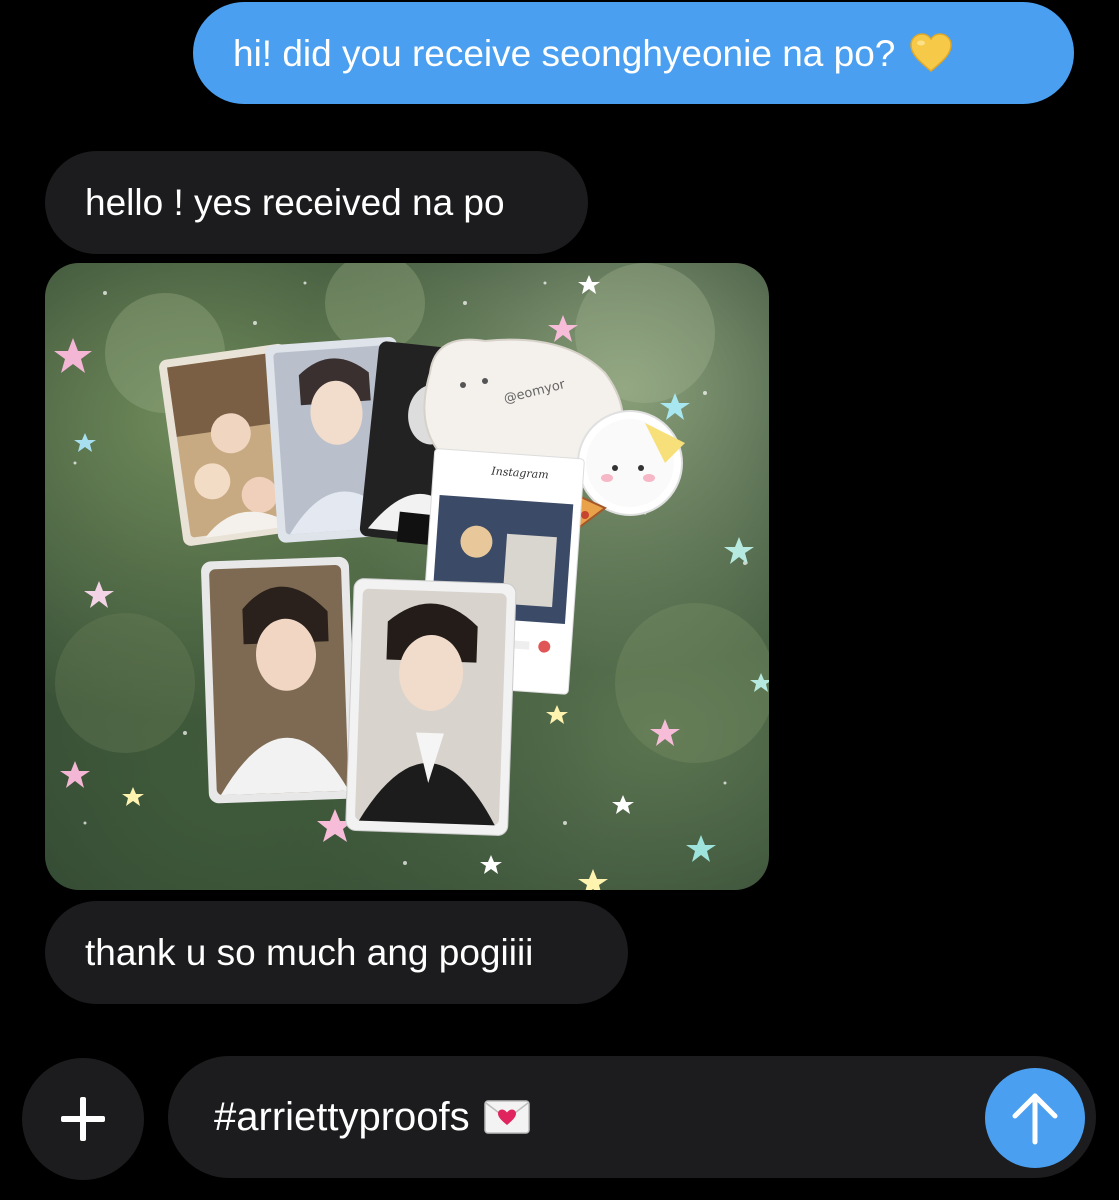 The height and width of the screenshot is (1200, 1119). I want to click on plus-icon, so click(83, 1119).